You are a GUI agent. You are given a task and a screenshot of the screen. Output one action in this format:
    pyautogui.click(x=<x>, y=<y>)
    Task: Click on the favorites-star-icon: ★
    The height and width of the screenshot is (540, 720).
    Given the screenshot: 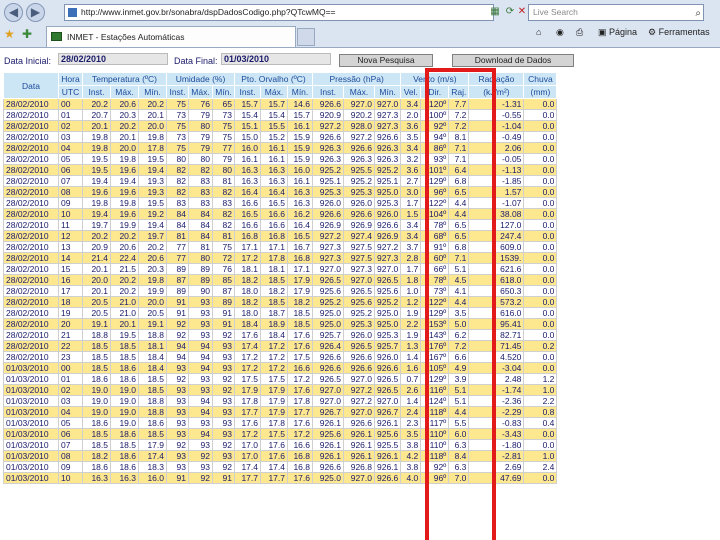 What is the action you would take?
    pyautogui.click(x=9, y=34)
    